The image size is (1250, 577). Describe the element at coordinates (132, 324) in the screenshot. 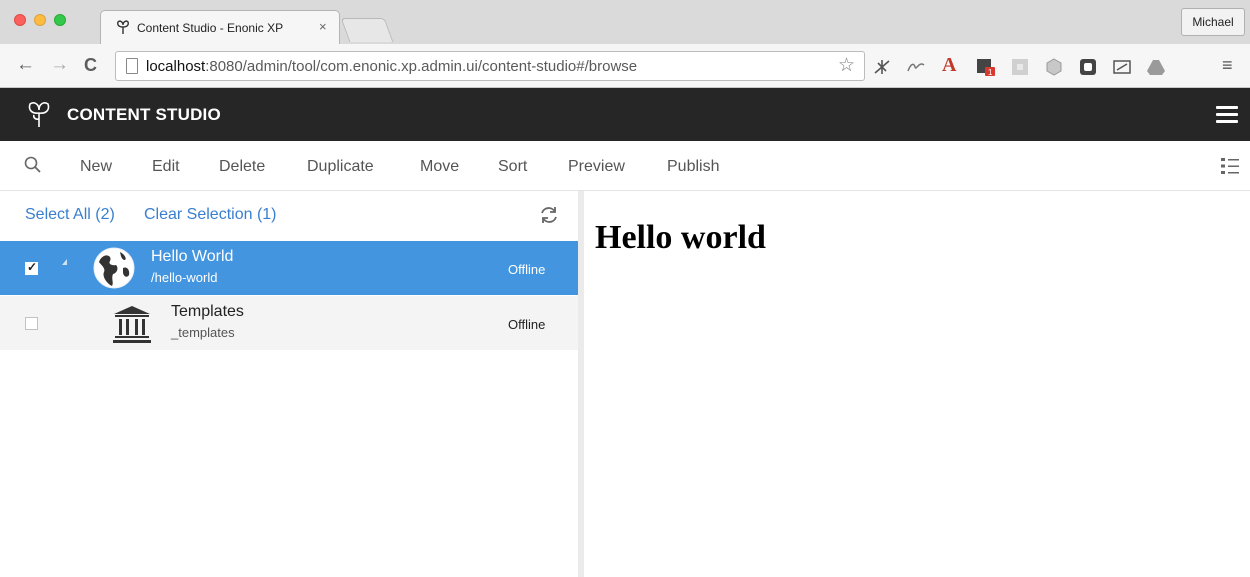

I see `building-icon` at that location.